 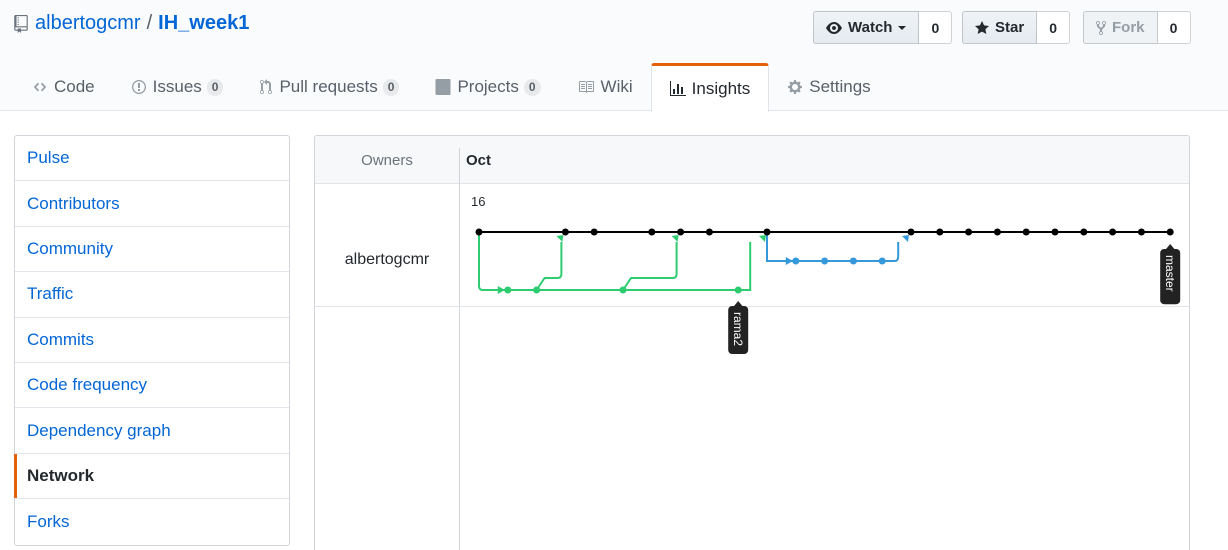 What do you see at coordinates (1010, 27) in the screenshot?
I see `star-label: Star` at bounding box center [1010, 27].